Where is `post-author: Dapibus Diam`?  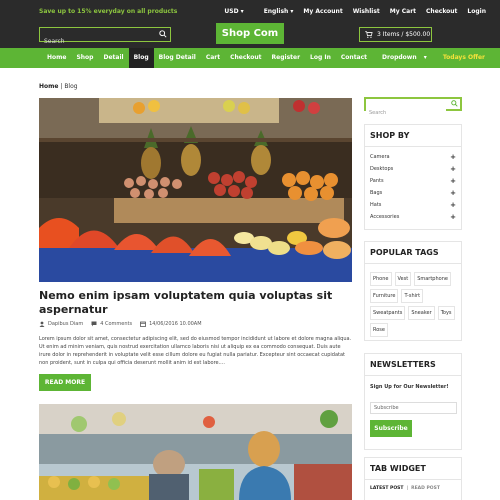 post-author: Dapibus Diam is located at coordinates (61, 324).